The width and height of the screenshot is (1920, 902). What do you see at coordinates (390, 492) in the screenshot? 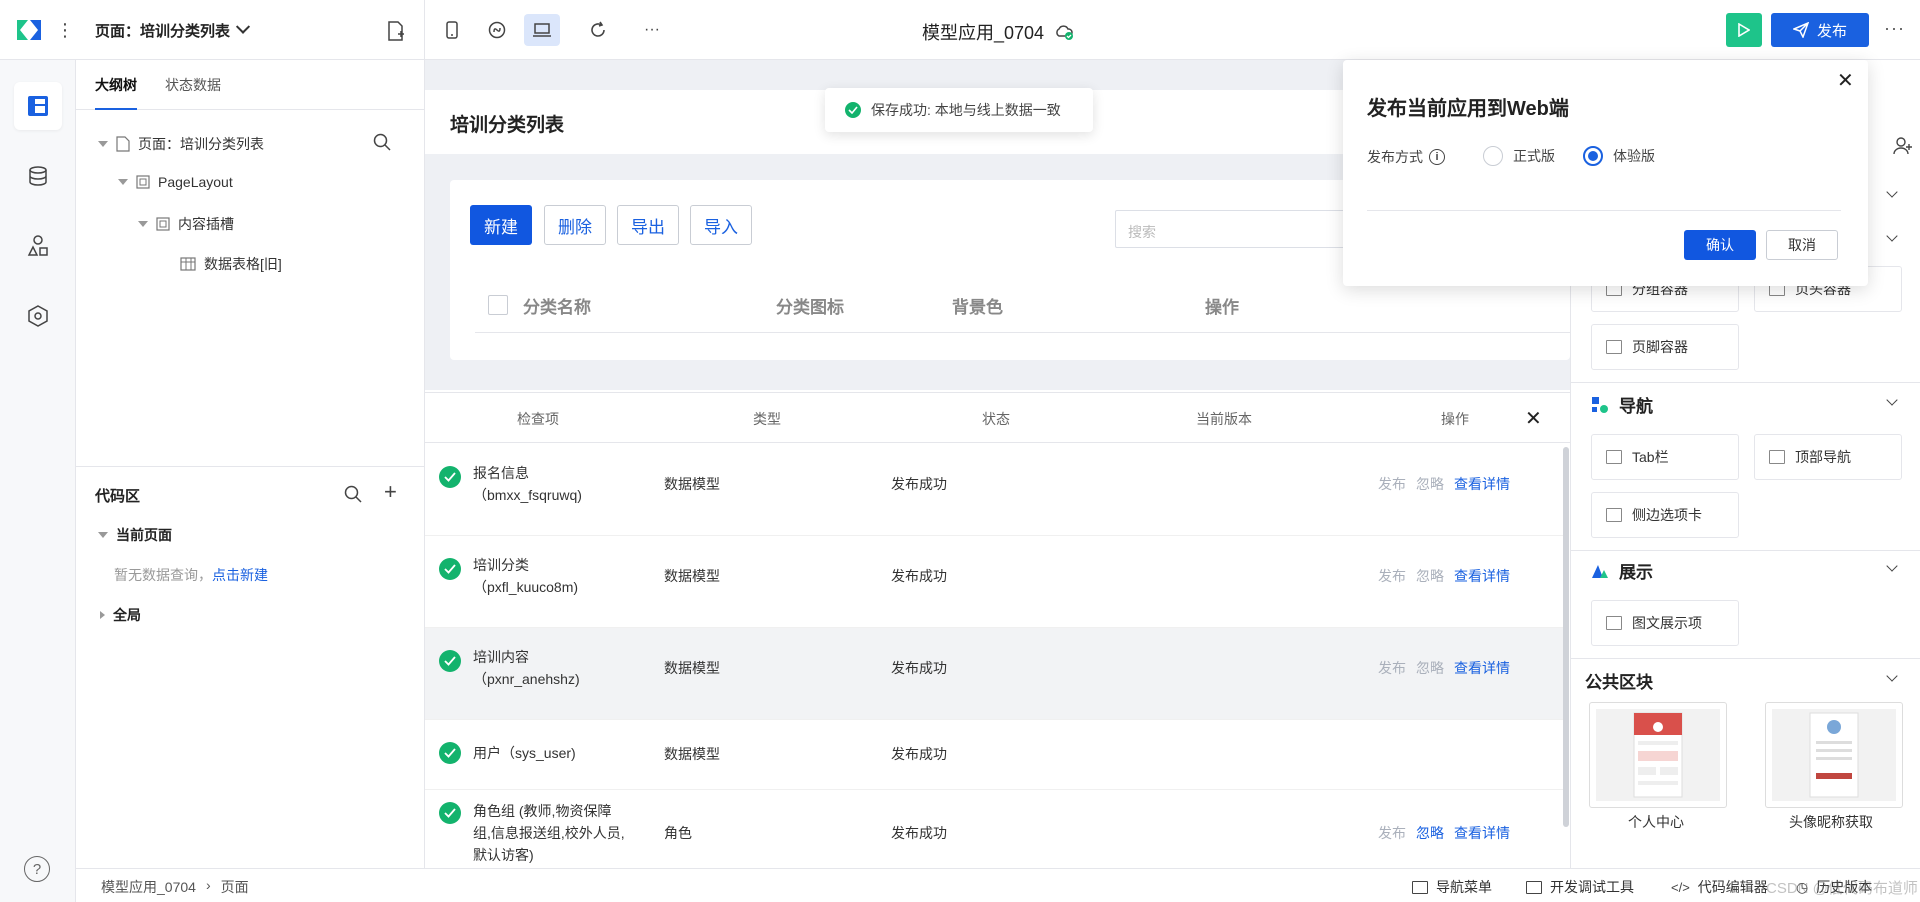
I see `add-icon: +` at bounding box center [390, 492].